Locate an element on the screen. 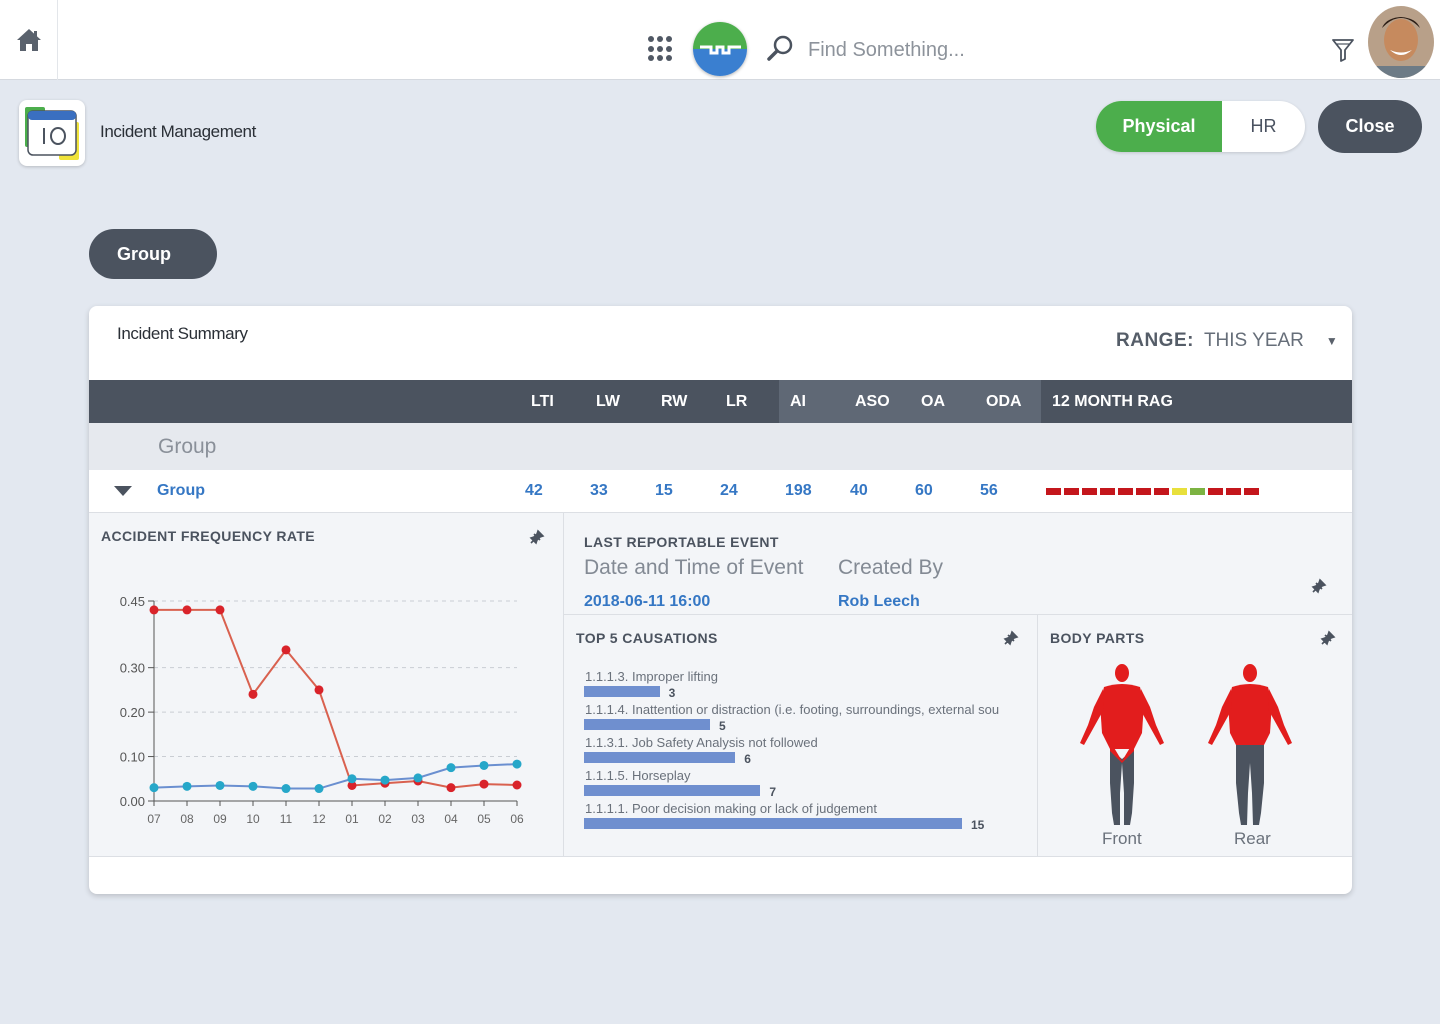 This screenshot has width=1440, height=1024. table-row: Group 42 33 15 24 198 40 60 56 is located at coordinates (720, 491).